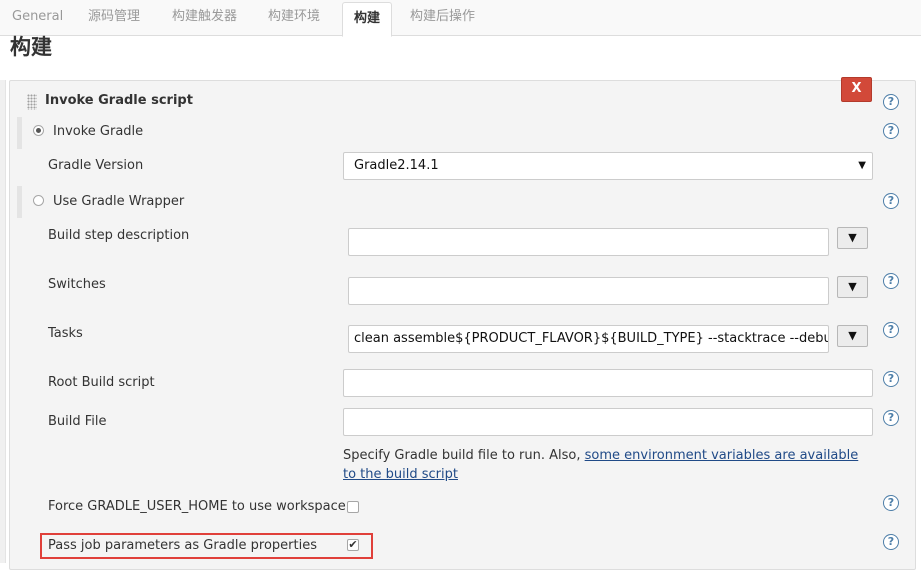 This screenshot has height=570, width=921. Describe the element at coordinates (588, 242) in the screenshot. I see `build-step-description-input` at that location.